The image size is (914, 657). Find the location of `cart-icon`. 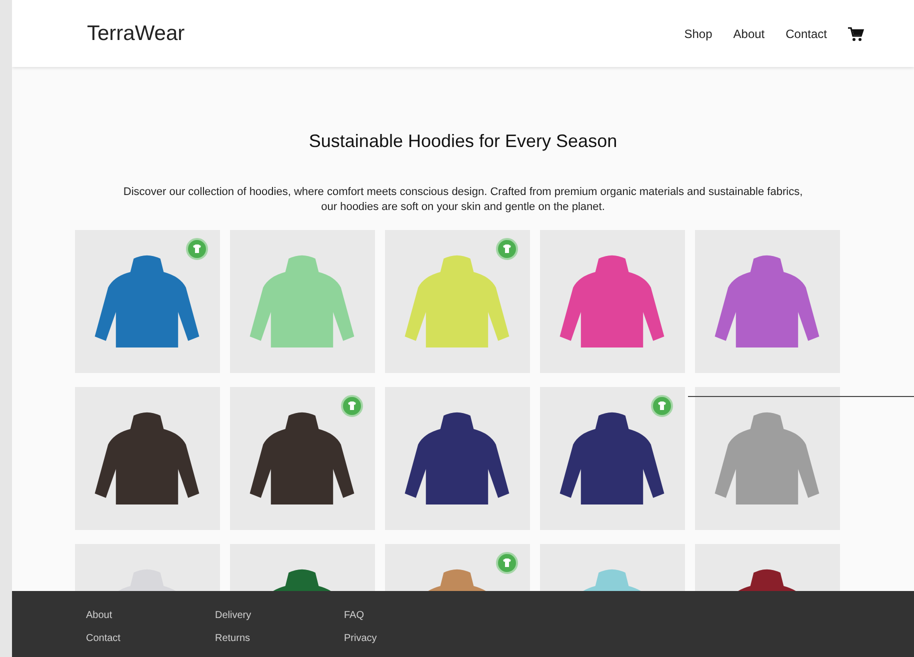

cart-icon is located at coordinates (856, 34).